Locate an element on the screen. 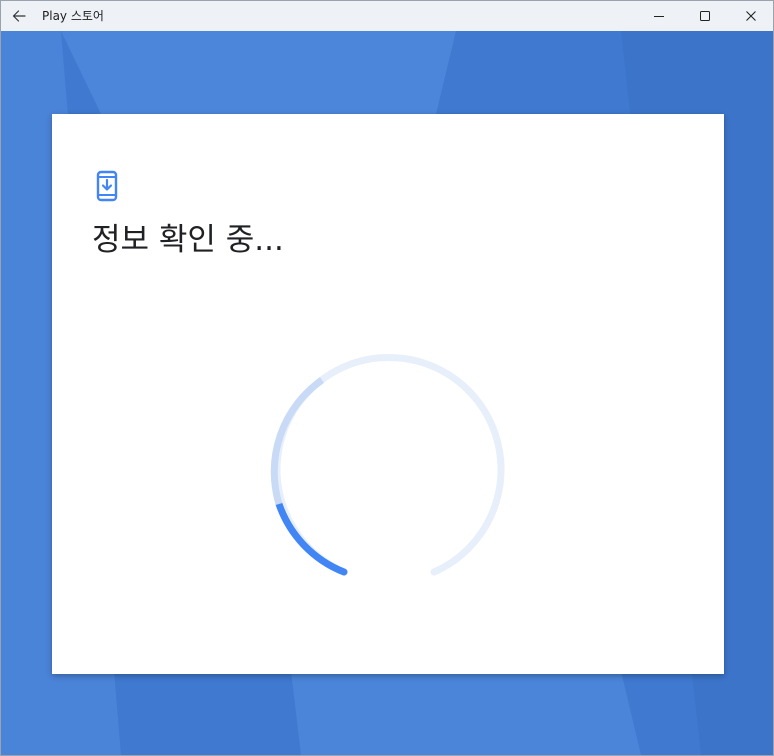  window-title: Play 스토어 is located at coordinates (73, 16).